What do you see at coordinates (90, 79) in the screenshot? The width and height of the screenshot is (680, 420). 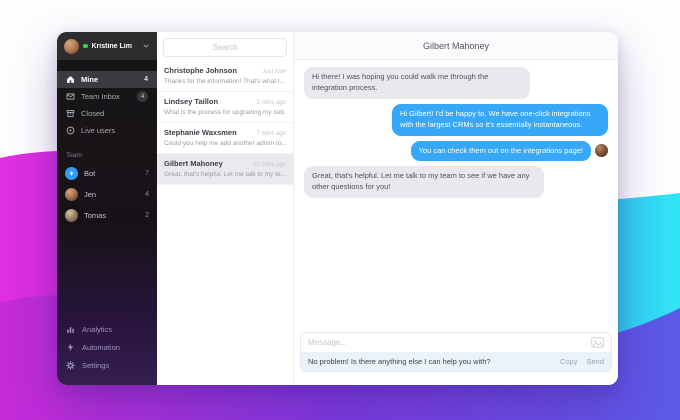 I see `sidebar-item-label: Mine` at bounding box center [90, 79].